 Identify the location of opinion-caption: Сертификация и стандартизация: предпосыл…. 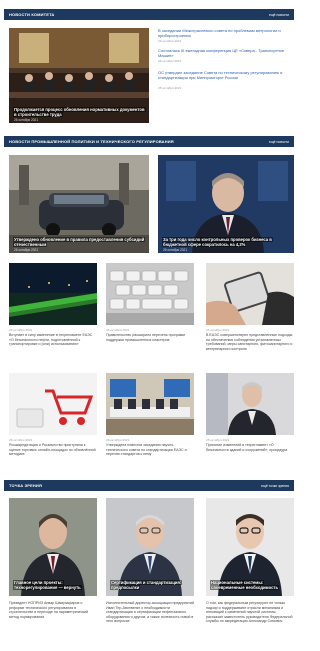
(146, 584).